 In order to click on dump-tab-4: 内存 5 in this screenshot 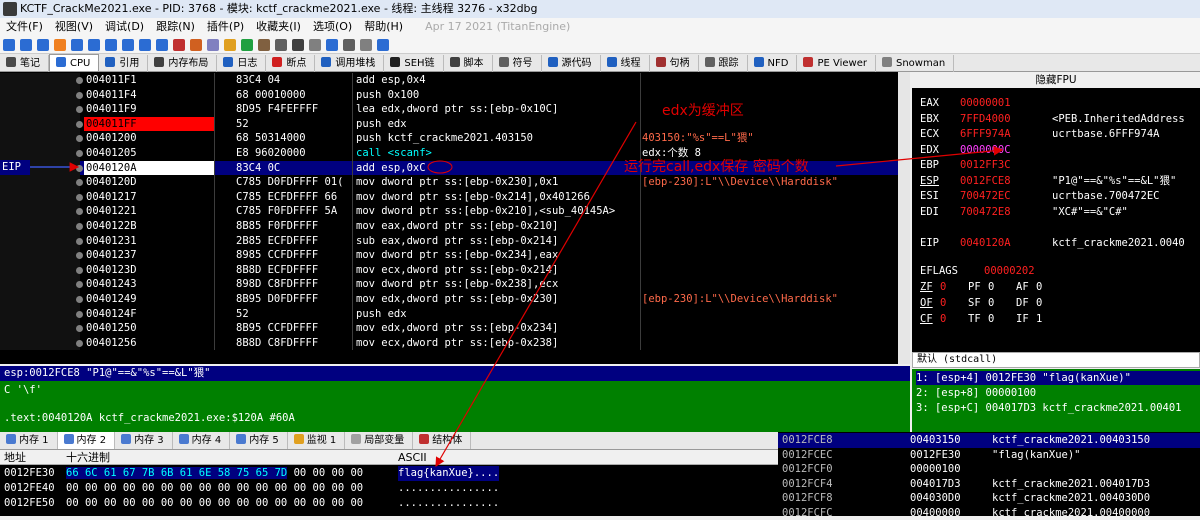, I will do `click(259, 440)`.